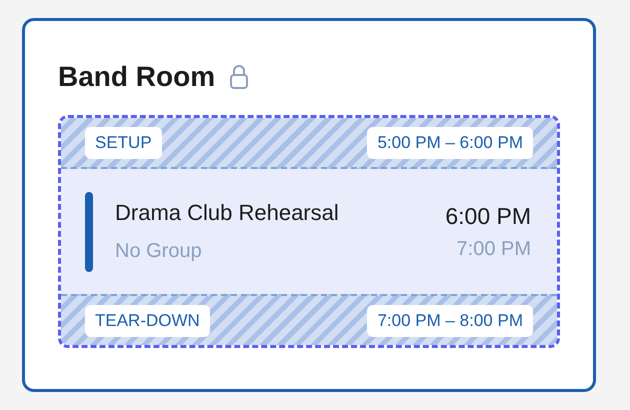 This screenshot has height=410, width=630. I want to click on start-time: 6:00 PM, so click(488, 216).